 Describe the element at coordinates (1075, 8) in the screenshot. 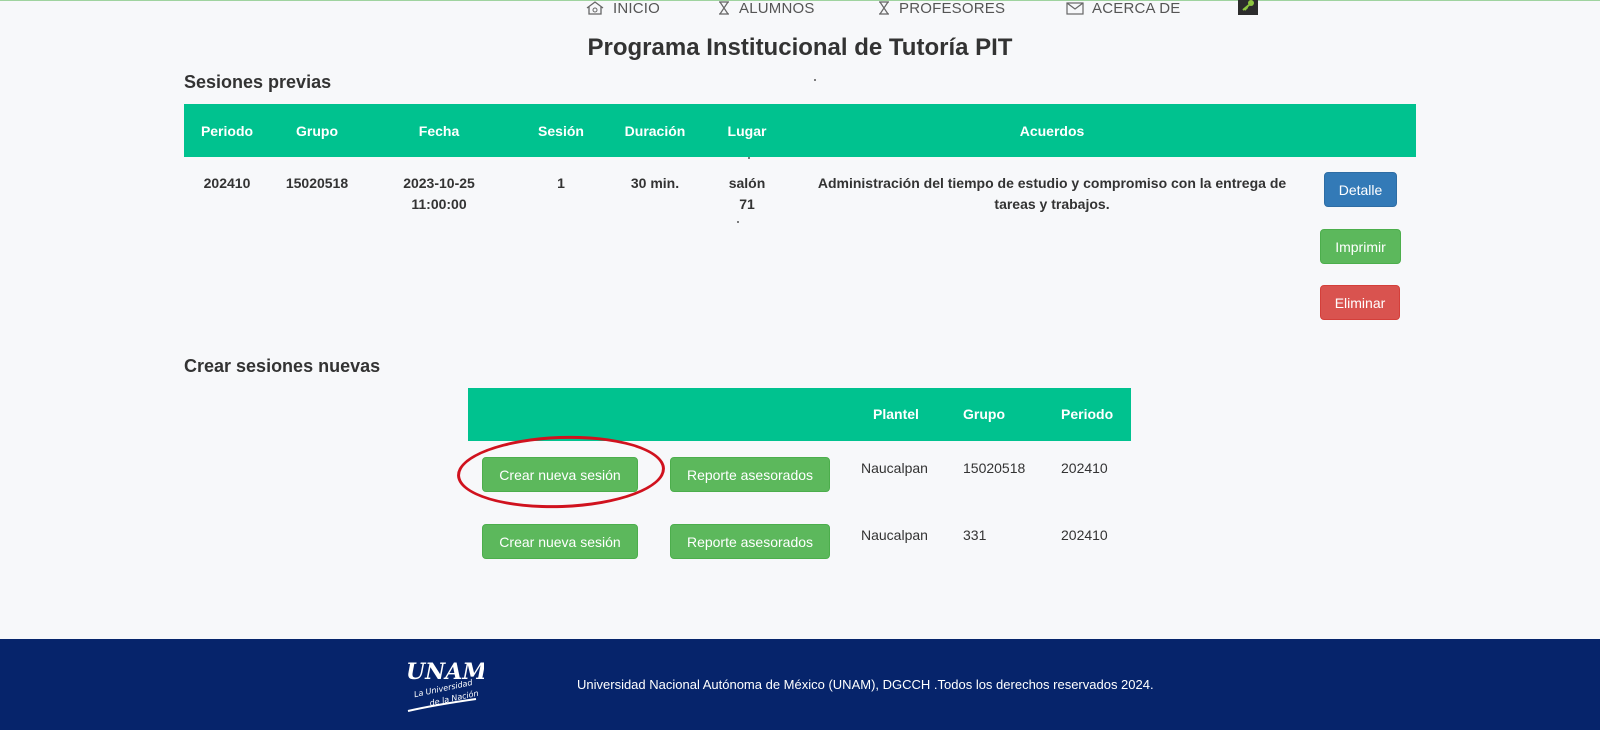

I see `envelope-icon` at that location.